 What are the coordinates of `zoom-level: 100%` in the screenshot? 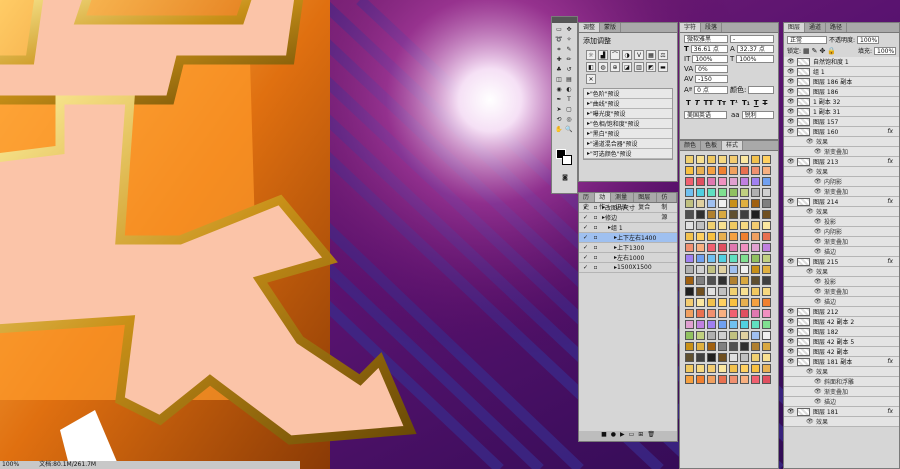 It's located at (10, 465).